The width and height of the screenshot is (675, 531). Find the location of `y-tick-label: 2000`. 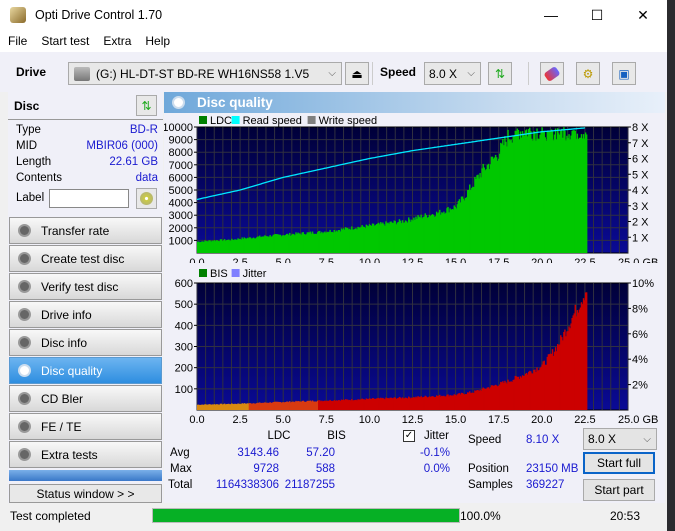

y-tick-label: 2000 is located at coordinates (181, 229).